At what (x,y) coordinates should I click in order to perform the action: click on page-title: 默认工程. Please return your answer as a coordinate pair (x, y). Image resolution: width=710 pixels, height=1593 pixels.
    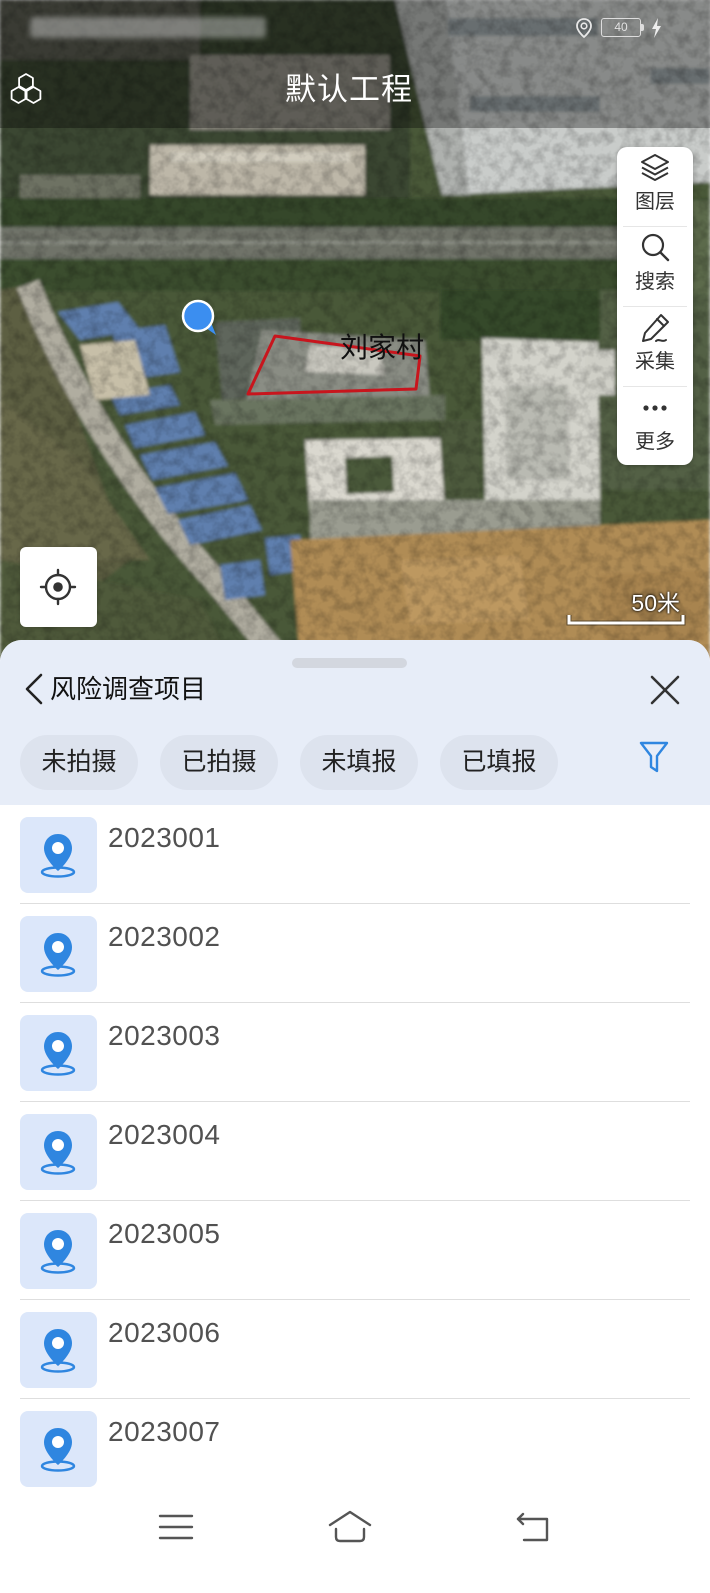
    Looking at the image, I should click on (349, 89).